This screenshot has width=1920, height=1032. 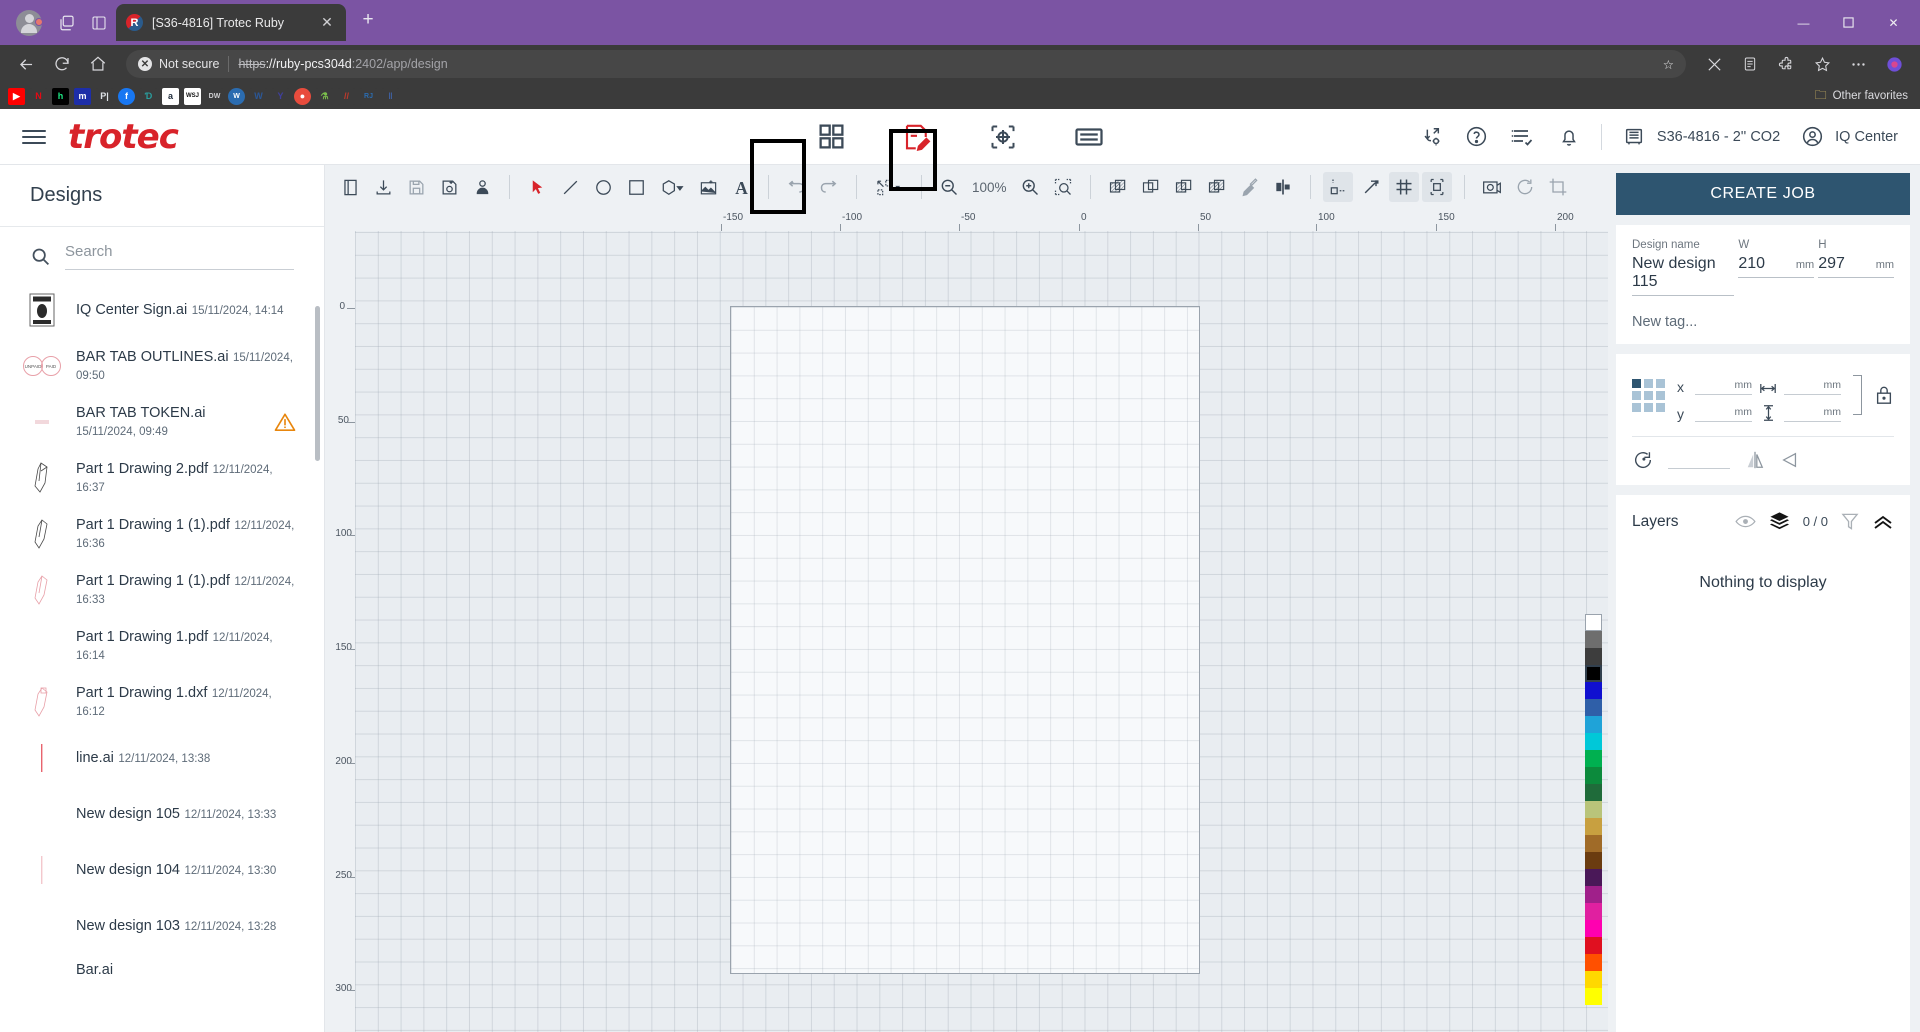 What do you see at coordinates (29, 22) in the screenshot?
I see `profile-avatar` at bounding box center [29, 22].